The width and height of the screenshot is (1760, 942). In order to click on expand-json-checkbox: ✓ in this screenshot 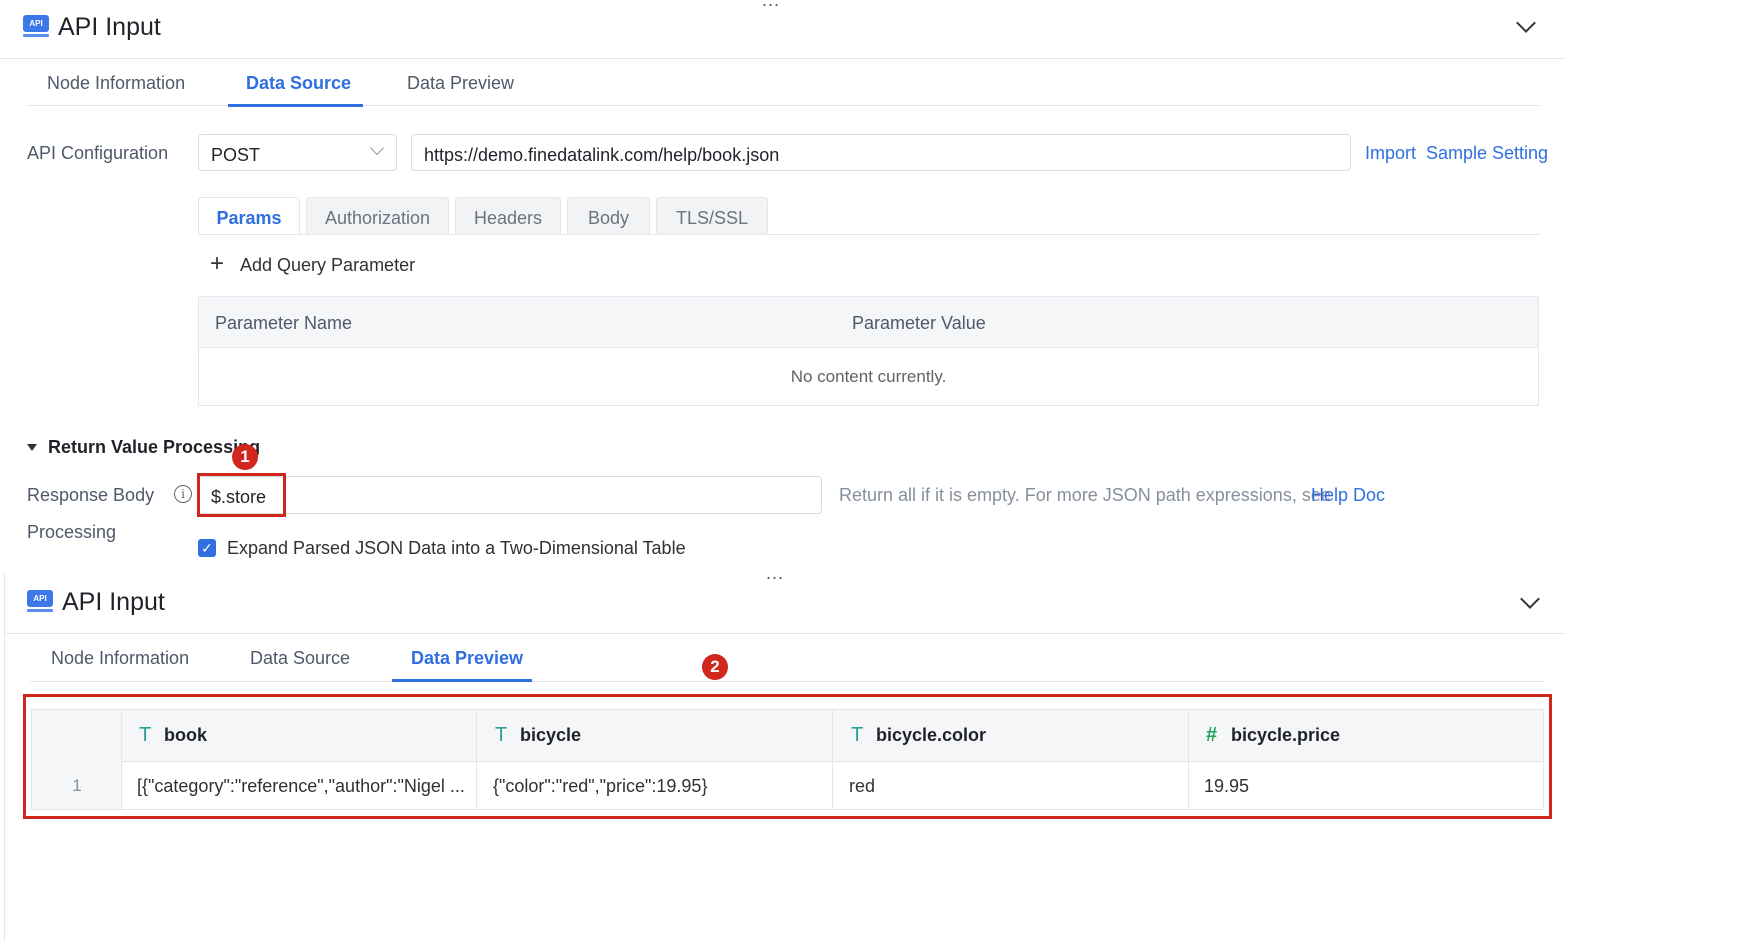, I will do `click(207, 548)`.